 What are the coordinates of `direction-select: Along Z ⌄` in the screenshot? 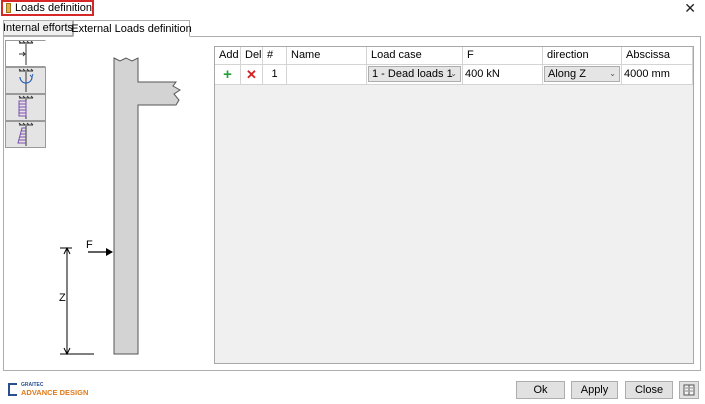 It's located at (582, 74).